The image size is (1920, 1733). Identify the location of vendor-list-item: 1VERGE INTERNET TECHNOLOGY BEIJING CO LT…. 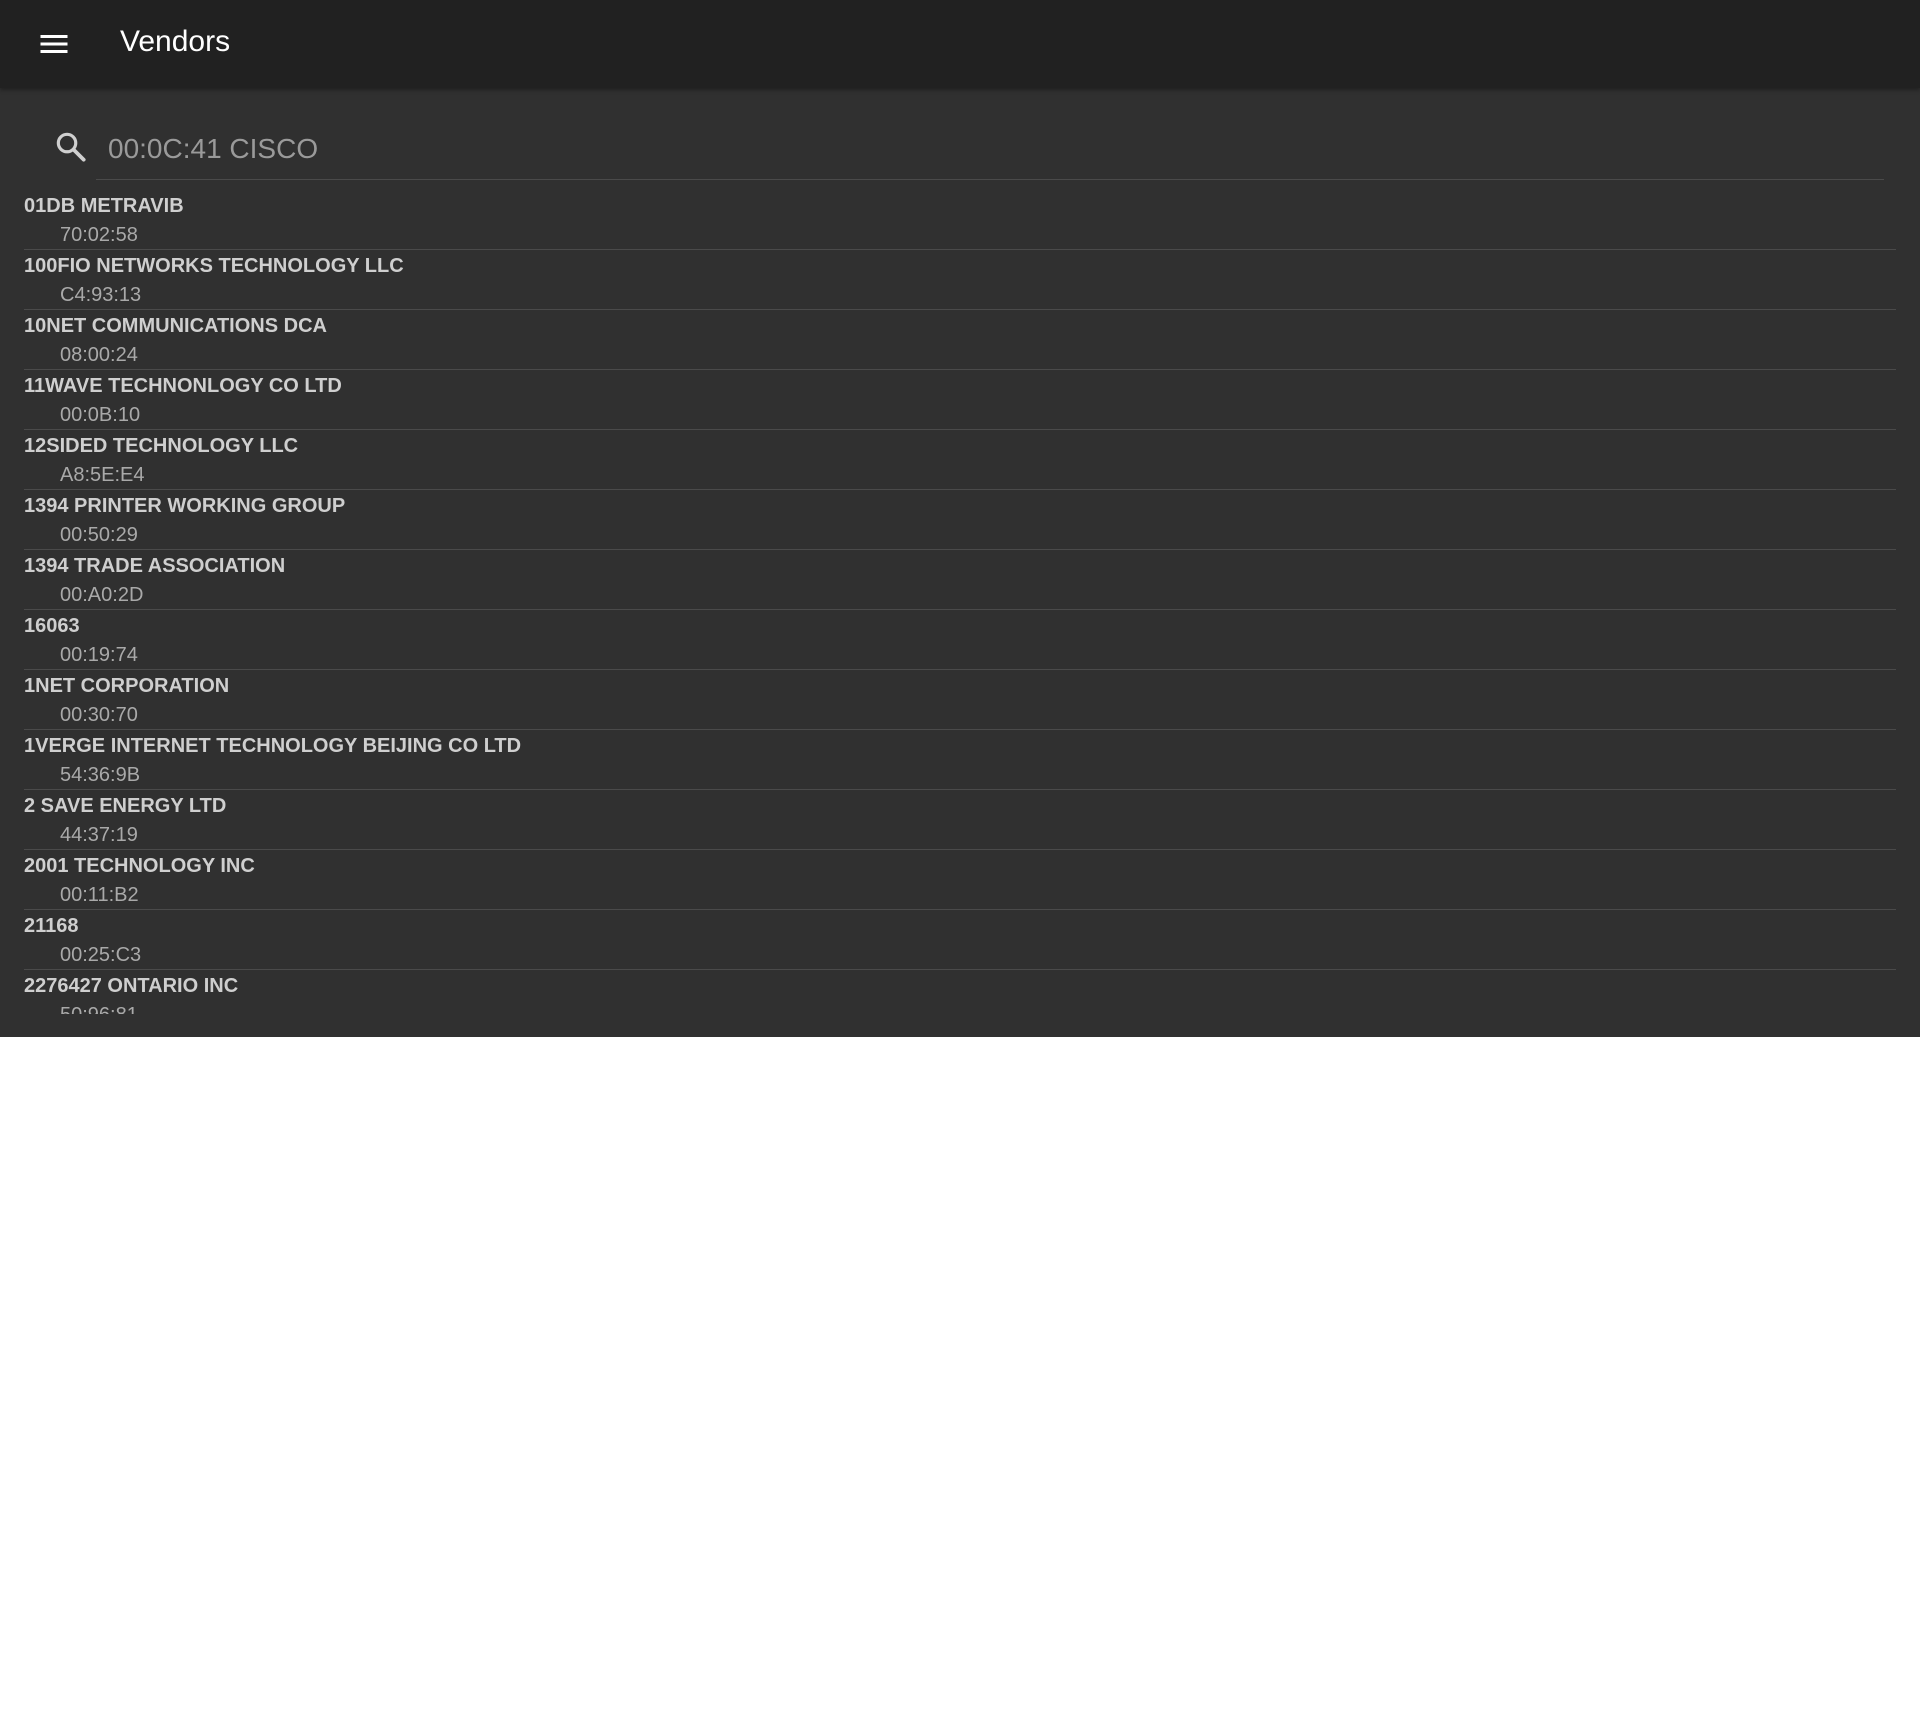
(960, 760).